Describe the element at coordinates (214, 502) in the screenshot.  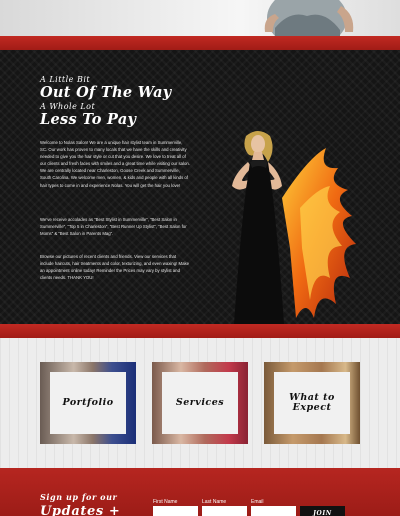
I see `last-name-label: Last Name` at that location.